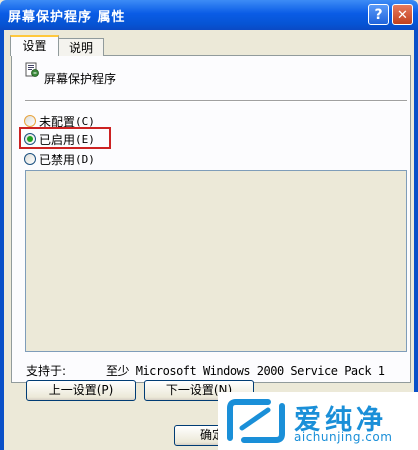  What do you see at coordinates (209, 15) in the screenshot?
I see `title-bar: 屏幕保护程序 属性 ? ✕` at bounding box center [209, 15].